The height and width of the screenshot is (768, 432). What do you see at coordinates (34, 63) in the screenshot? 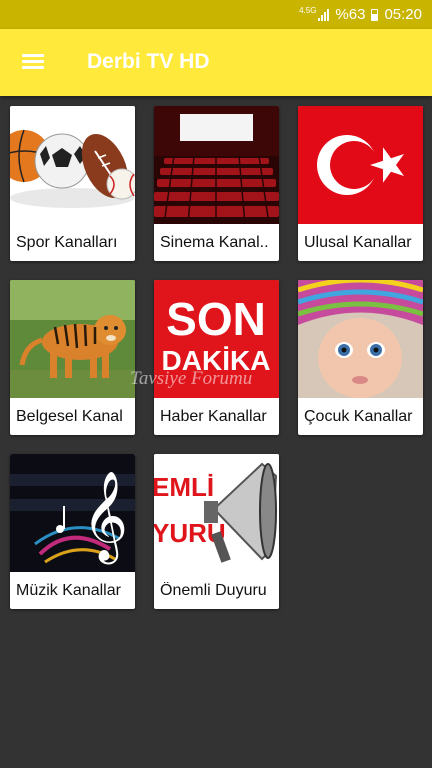
I see `menu-icon` at bounding box center [34, 63].